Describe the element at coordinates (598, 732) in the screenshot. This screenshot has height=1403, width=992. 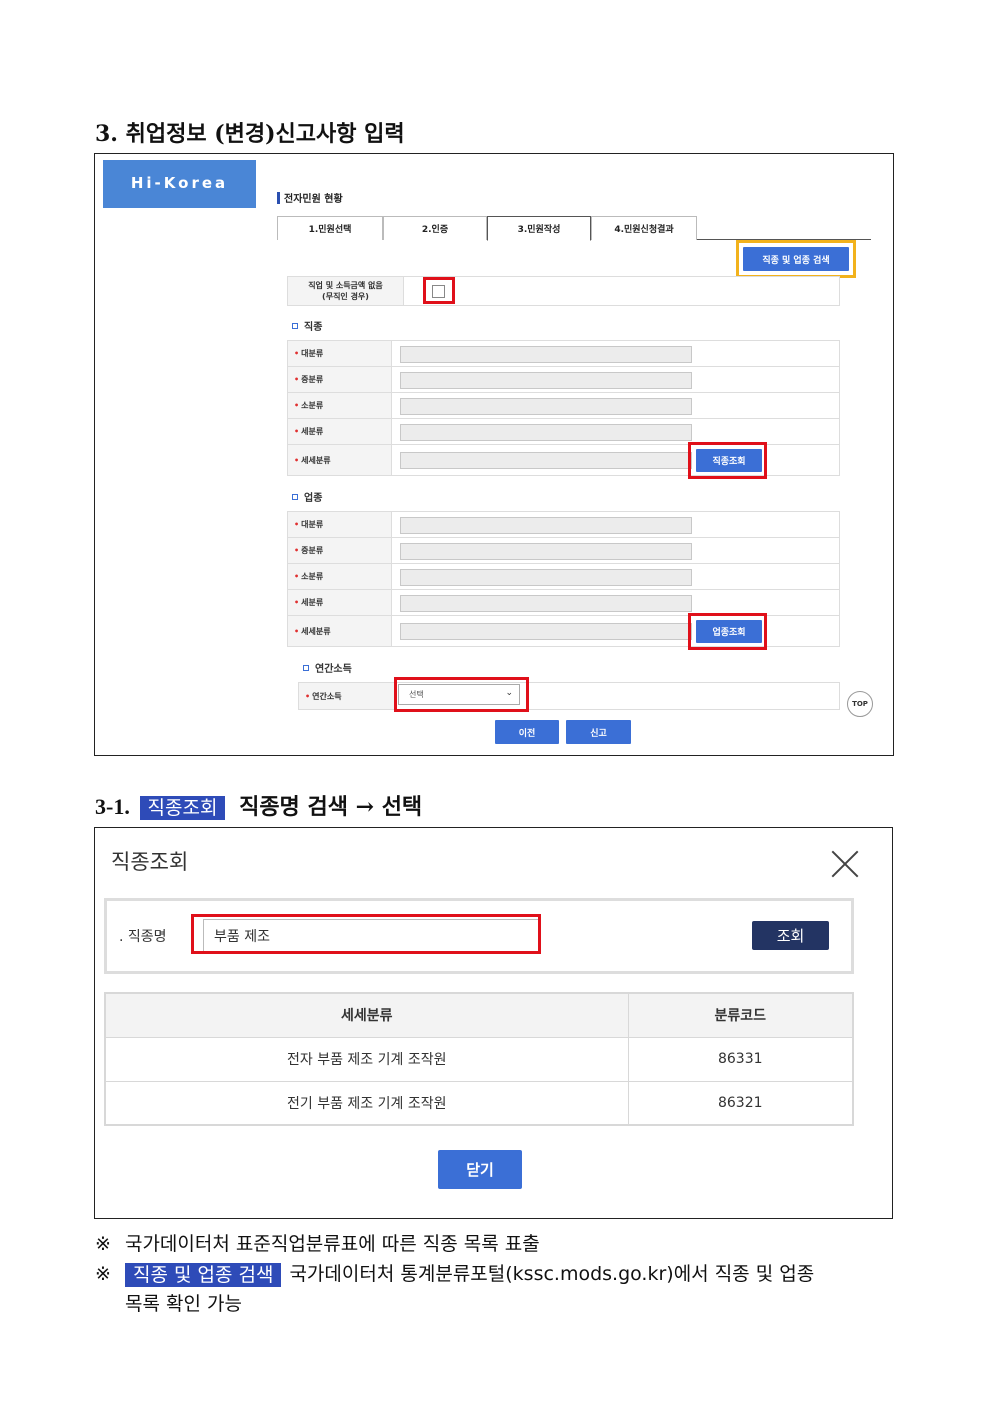
I see `submit-button: 신고` at that location.